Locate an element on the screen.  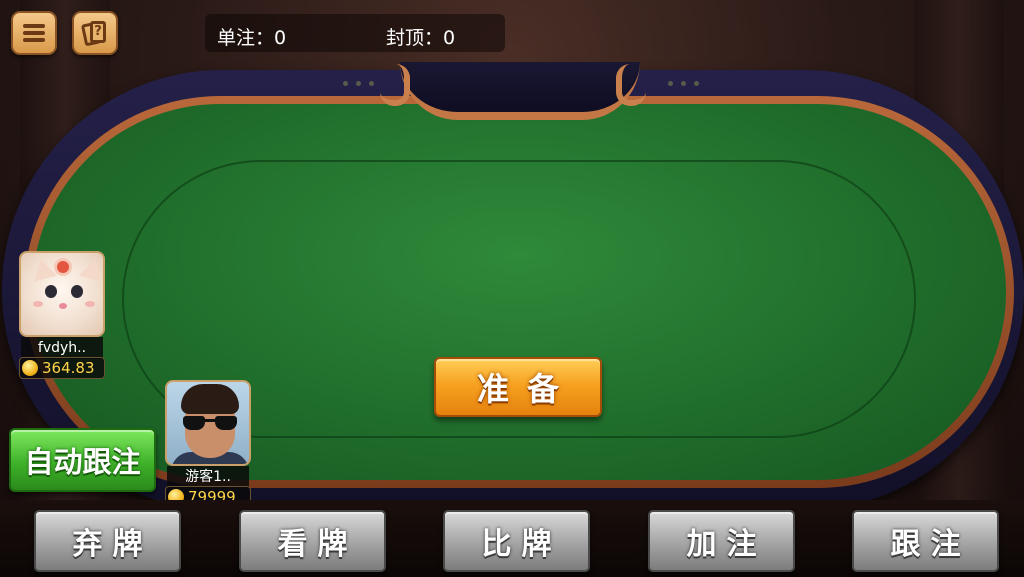
card-help-icon: ? is located at coordinates (93, 33).